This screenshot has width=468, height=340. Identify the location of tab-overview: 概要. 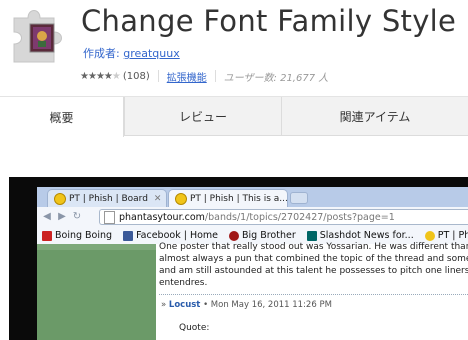
(62, 117).